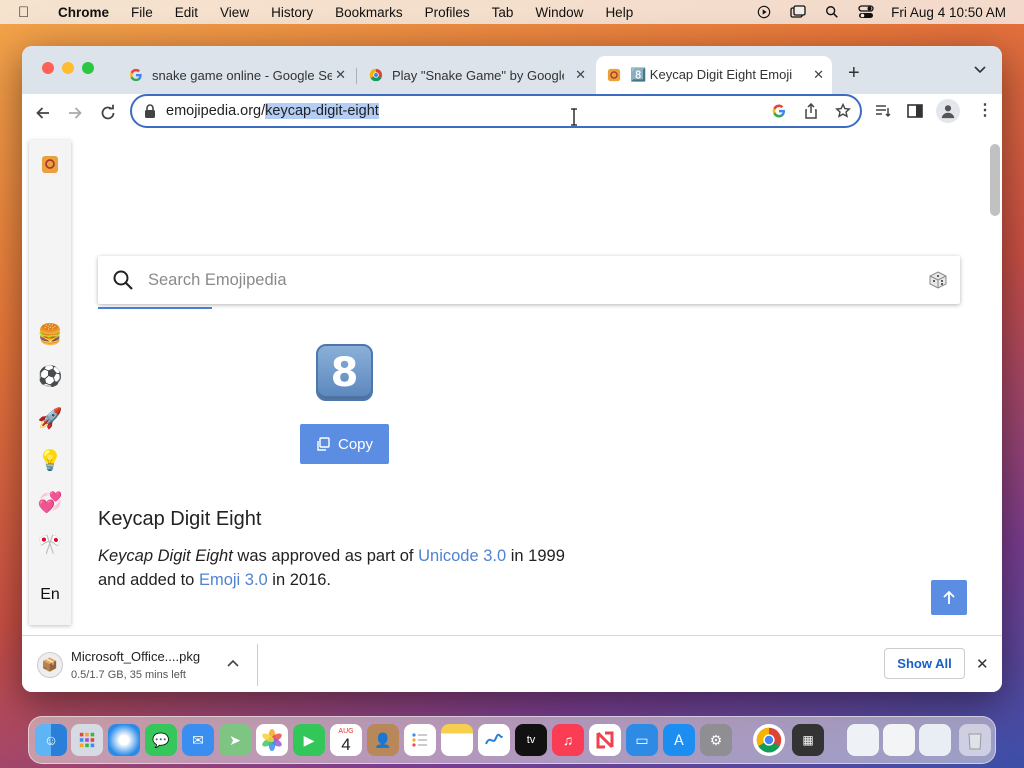 The height and width of the screenshot is (768, 1024). Describe the element at coordinates (123, 280) in the screenshot. I see `search-icon` at that location.